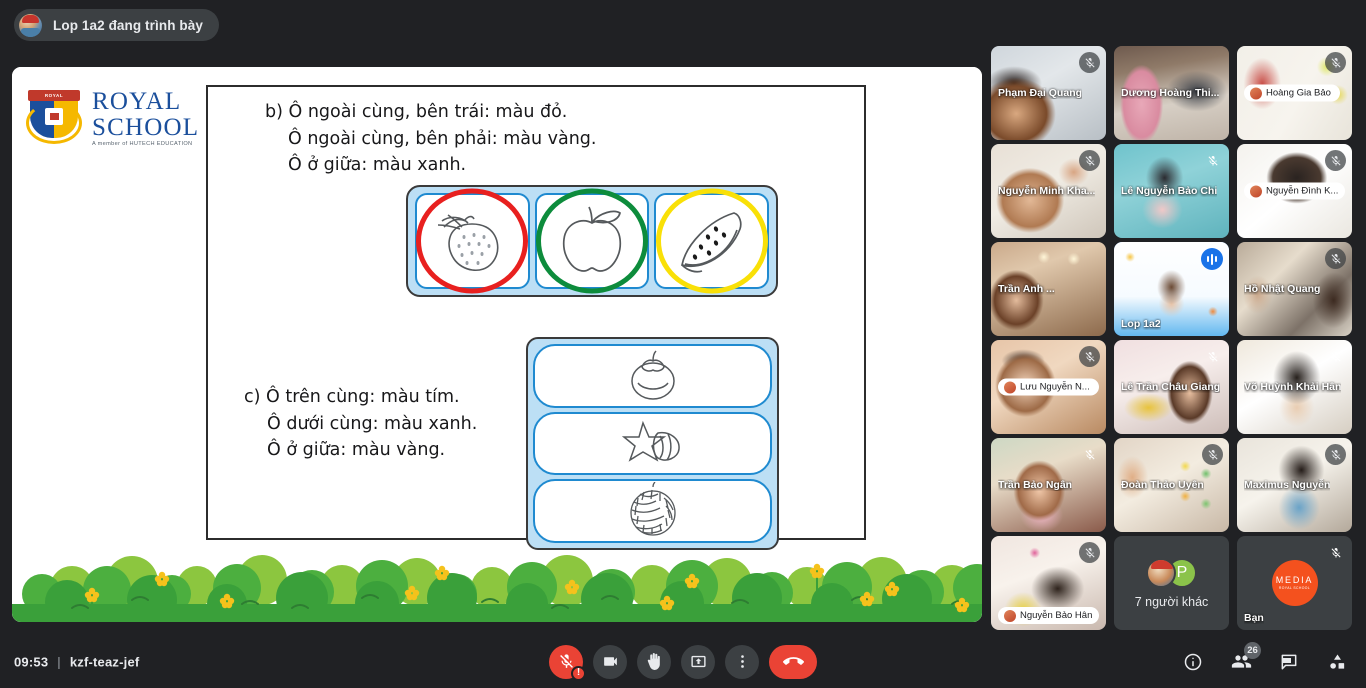  I want to click on shield-icon: ROYAL, so click(54, 118).